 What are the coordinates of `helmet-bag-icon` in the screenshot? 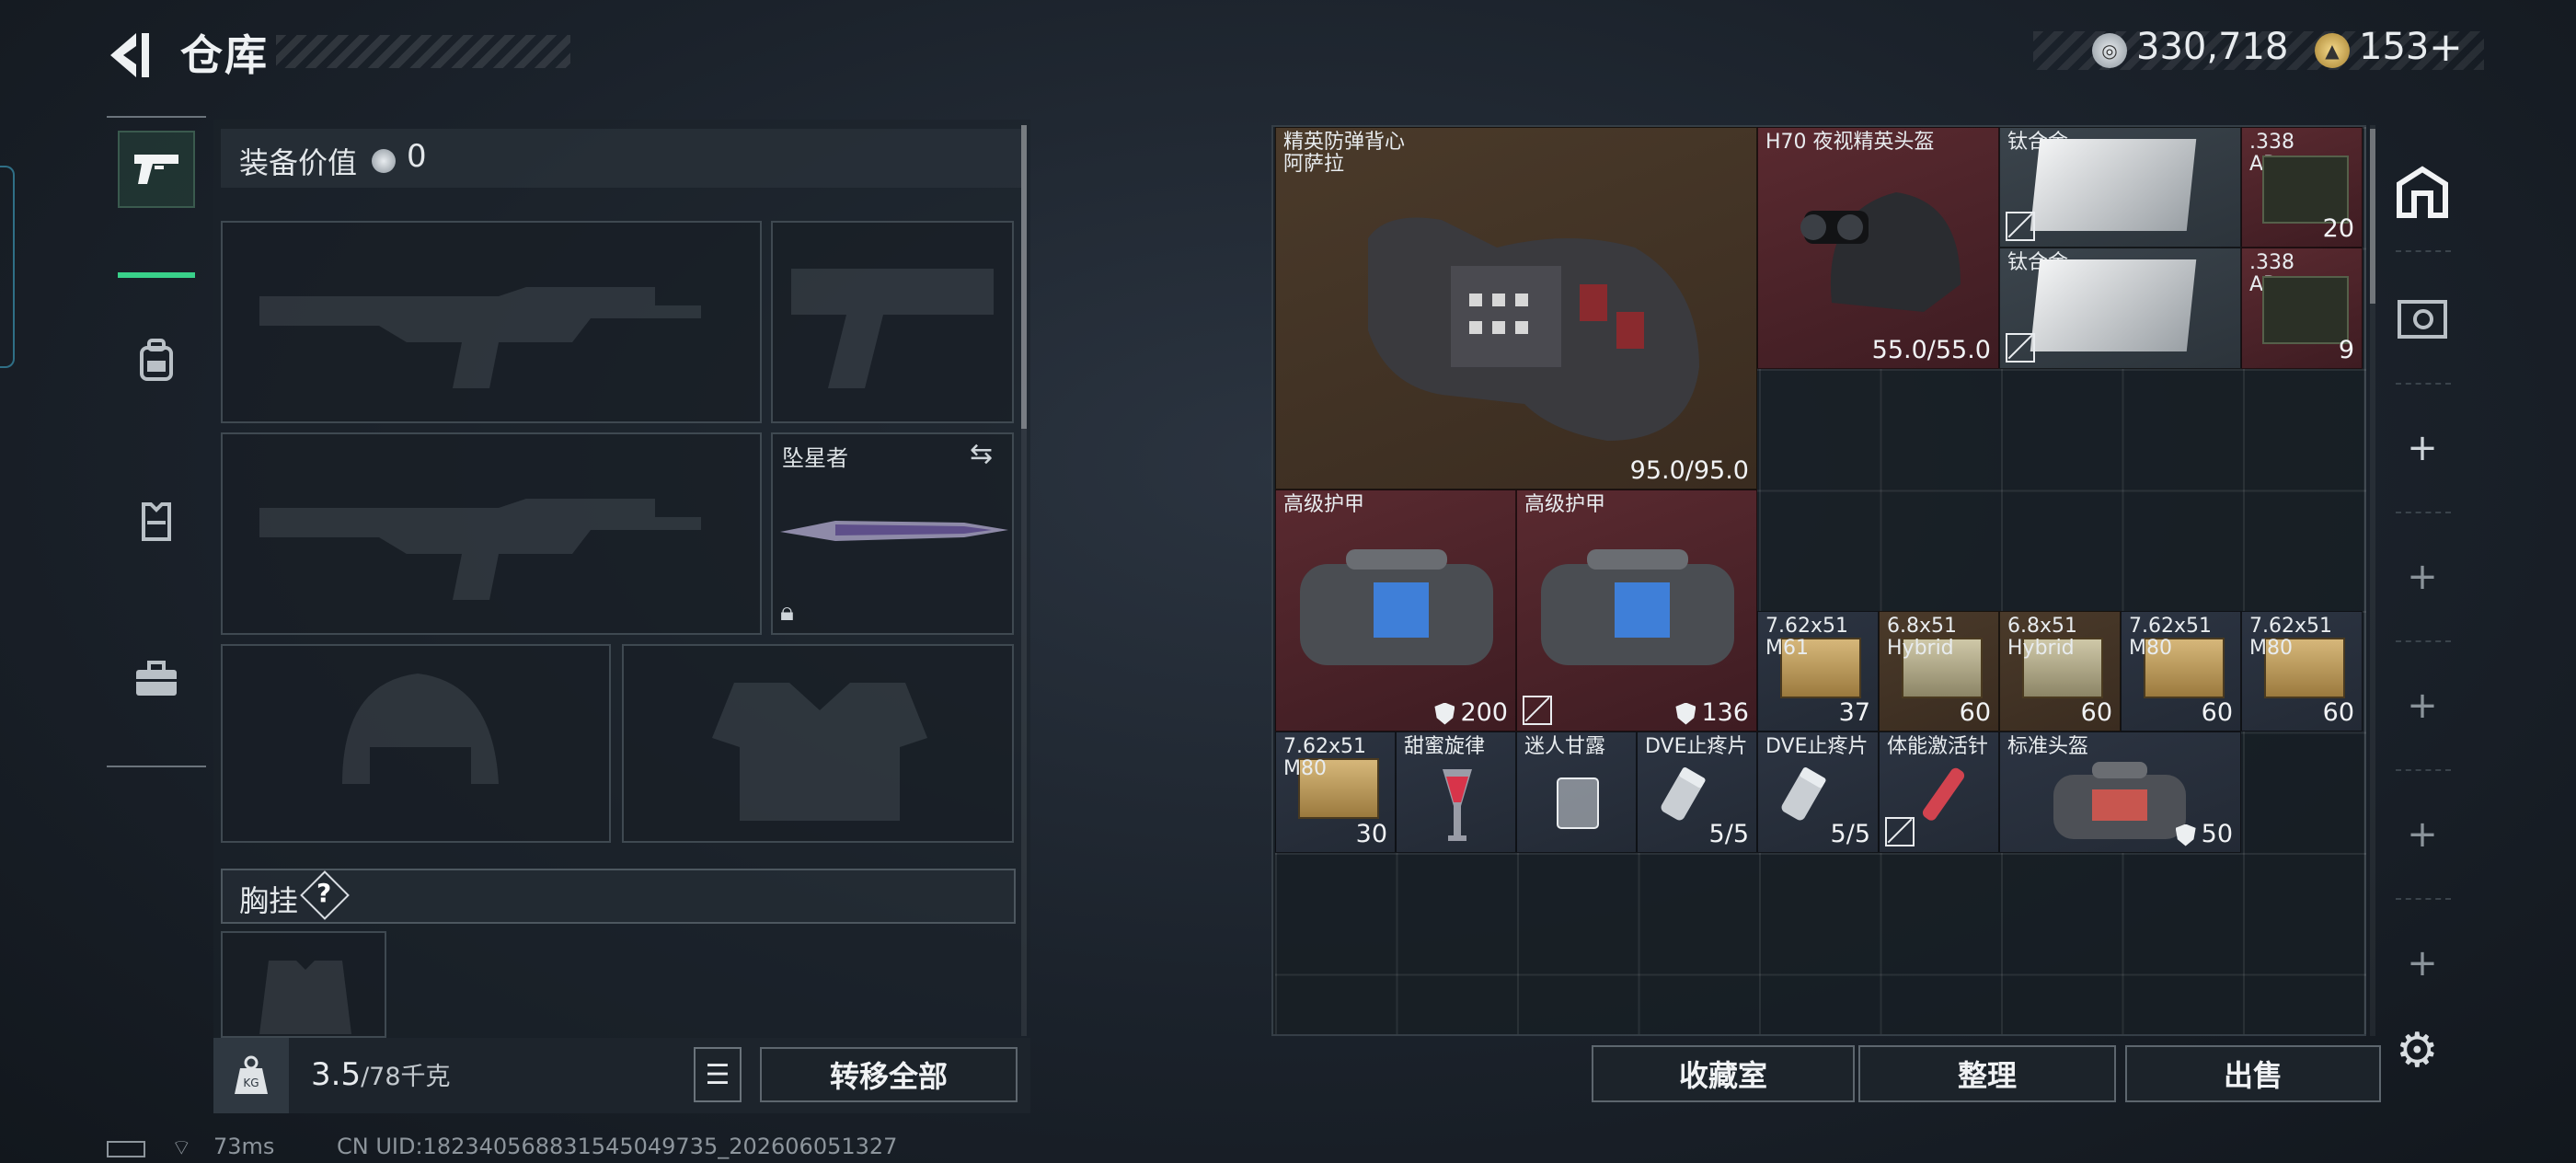 It's located at (2119, 801).